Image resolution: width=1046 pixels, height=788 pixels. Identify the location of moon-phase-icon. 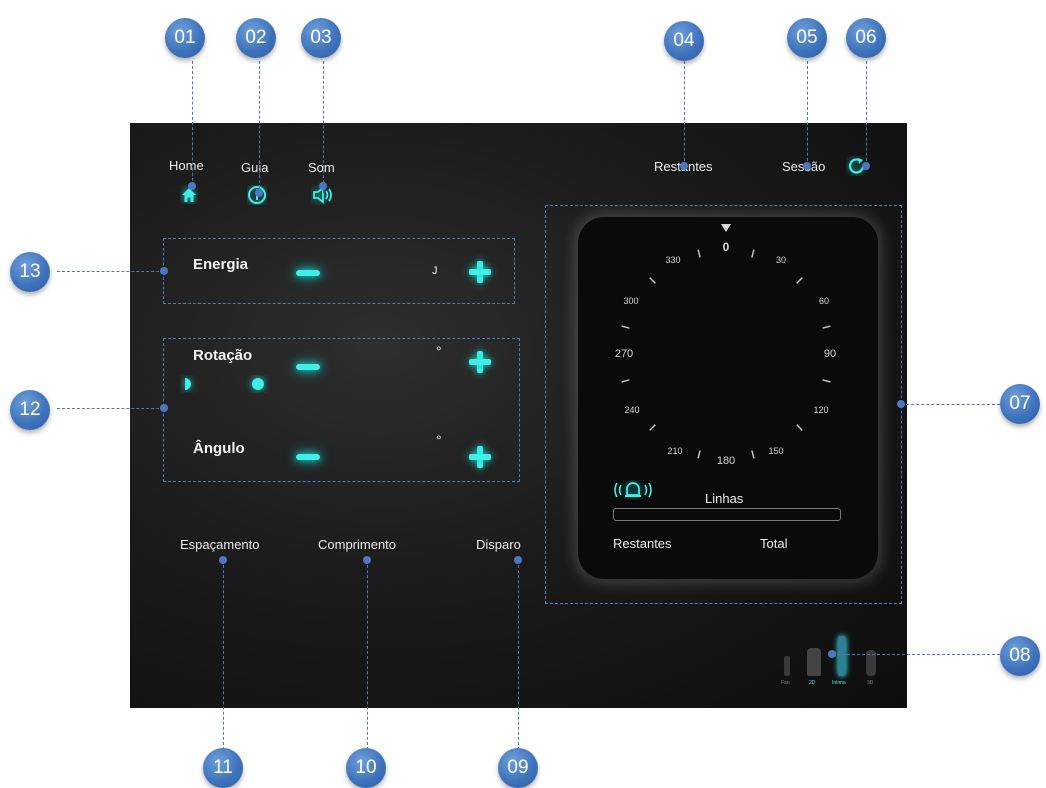
(225, 384).